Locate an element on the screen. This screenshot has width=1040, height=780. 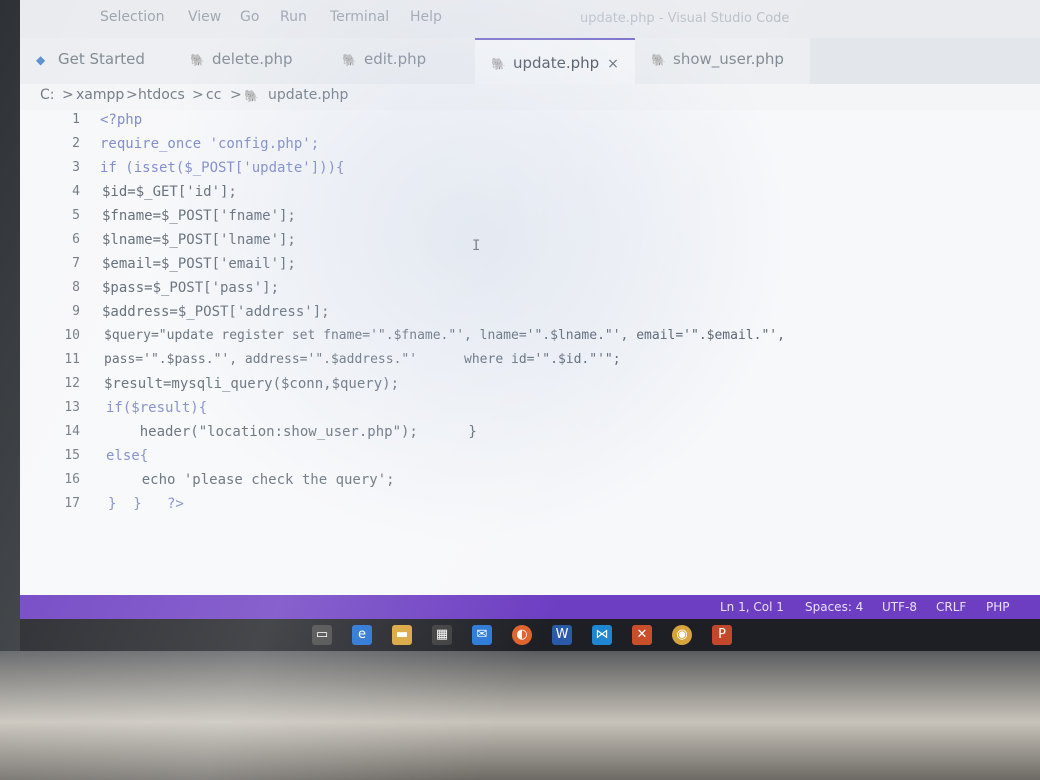
menu-help: Help is located at coordinates (426, 17).